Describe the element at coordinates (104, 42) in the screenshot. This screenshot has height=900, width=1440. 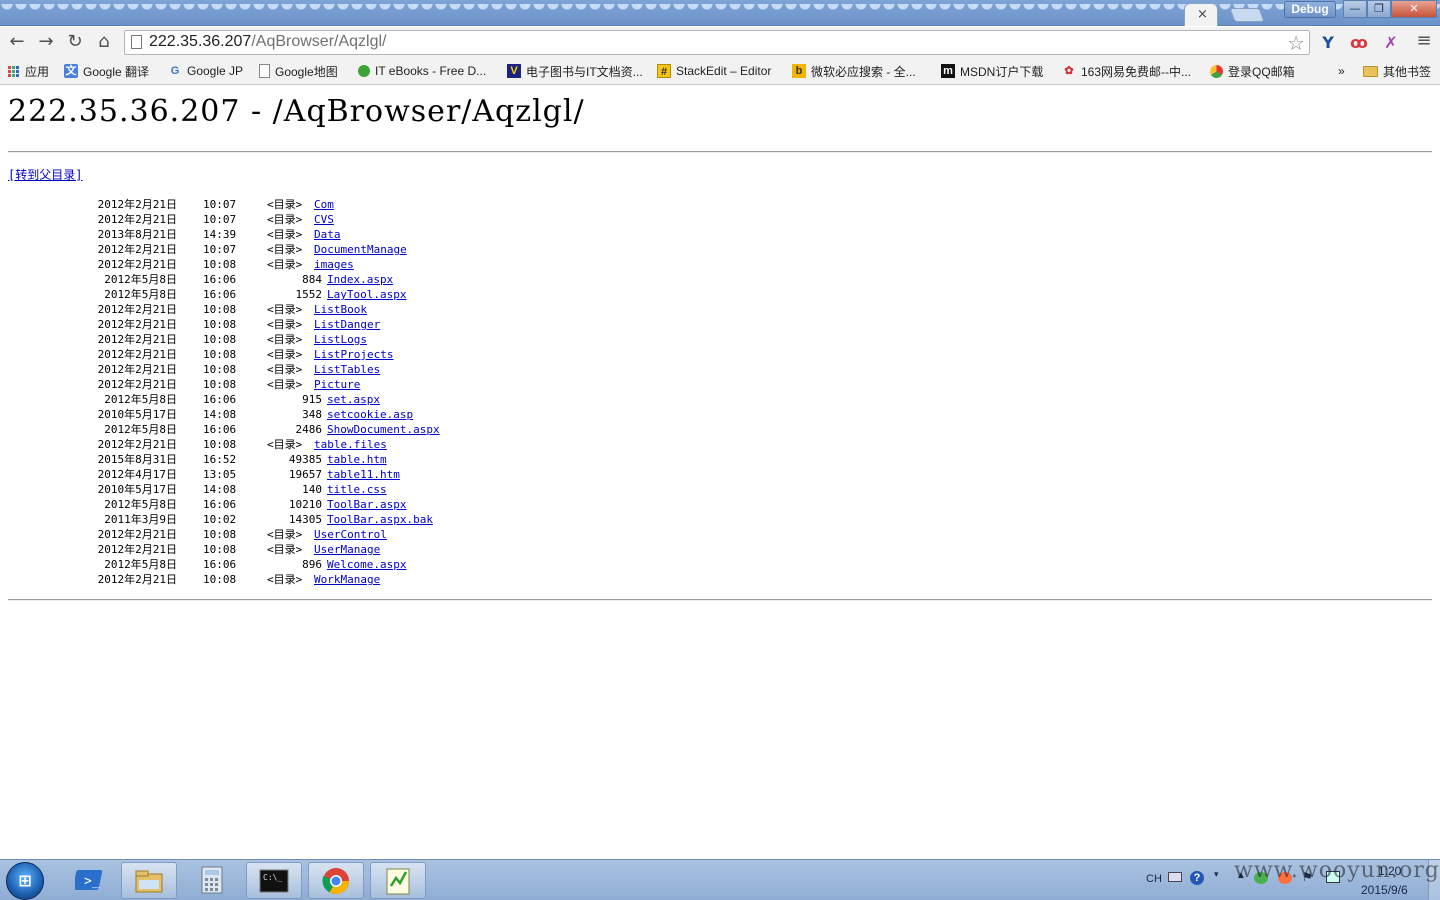
I see `home-icon: ⌂` at that location.